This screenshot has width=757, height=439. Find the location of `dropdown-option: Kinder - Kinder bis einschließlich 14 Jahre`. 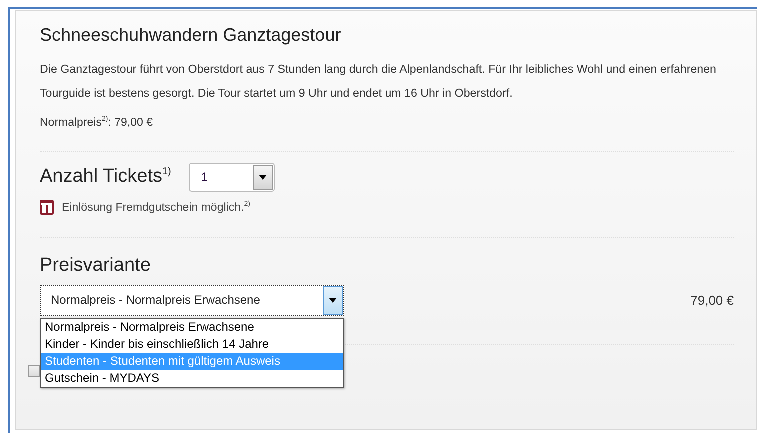

dropdown-option: Kinder - Kinder bis einschließlich 14 Jahre is located at coordinates (192, 344).